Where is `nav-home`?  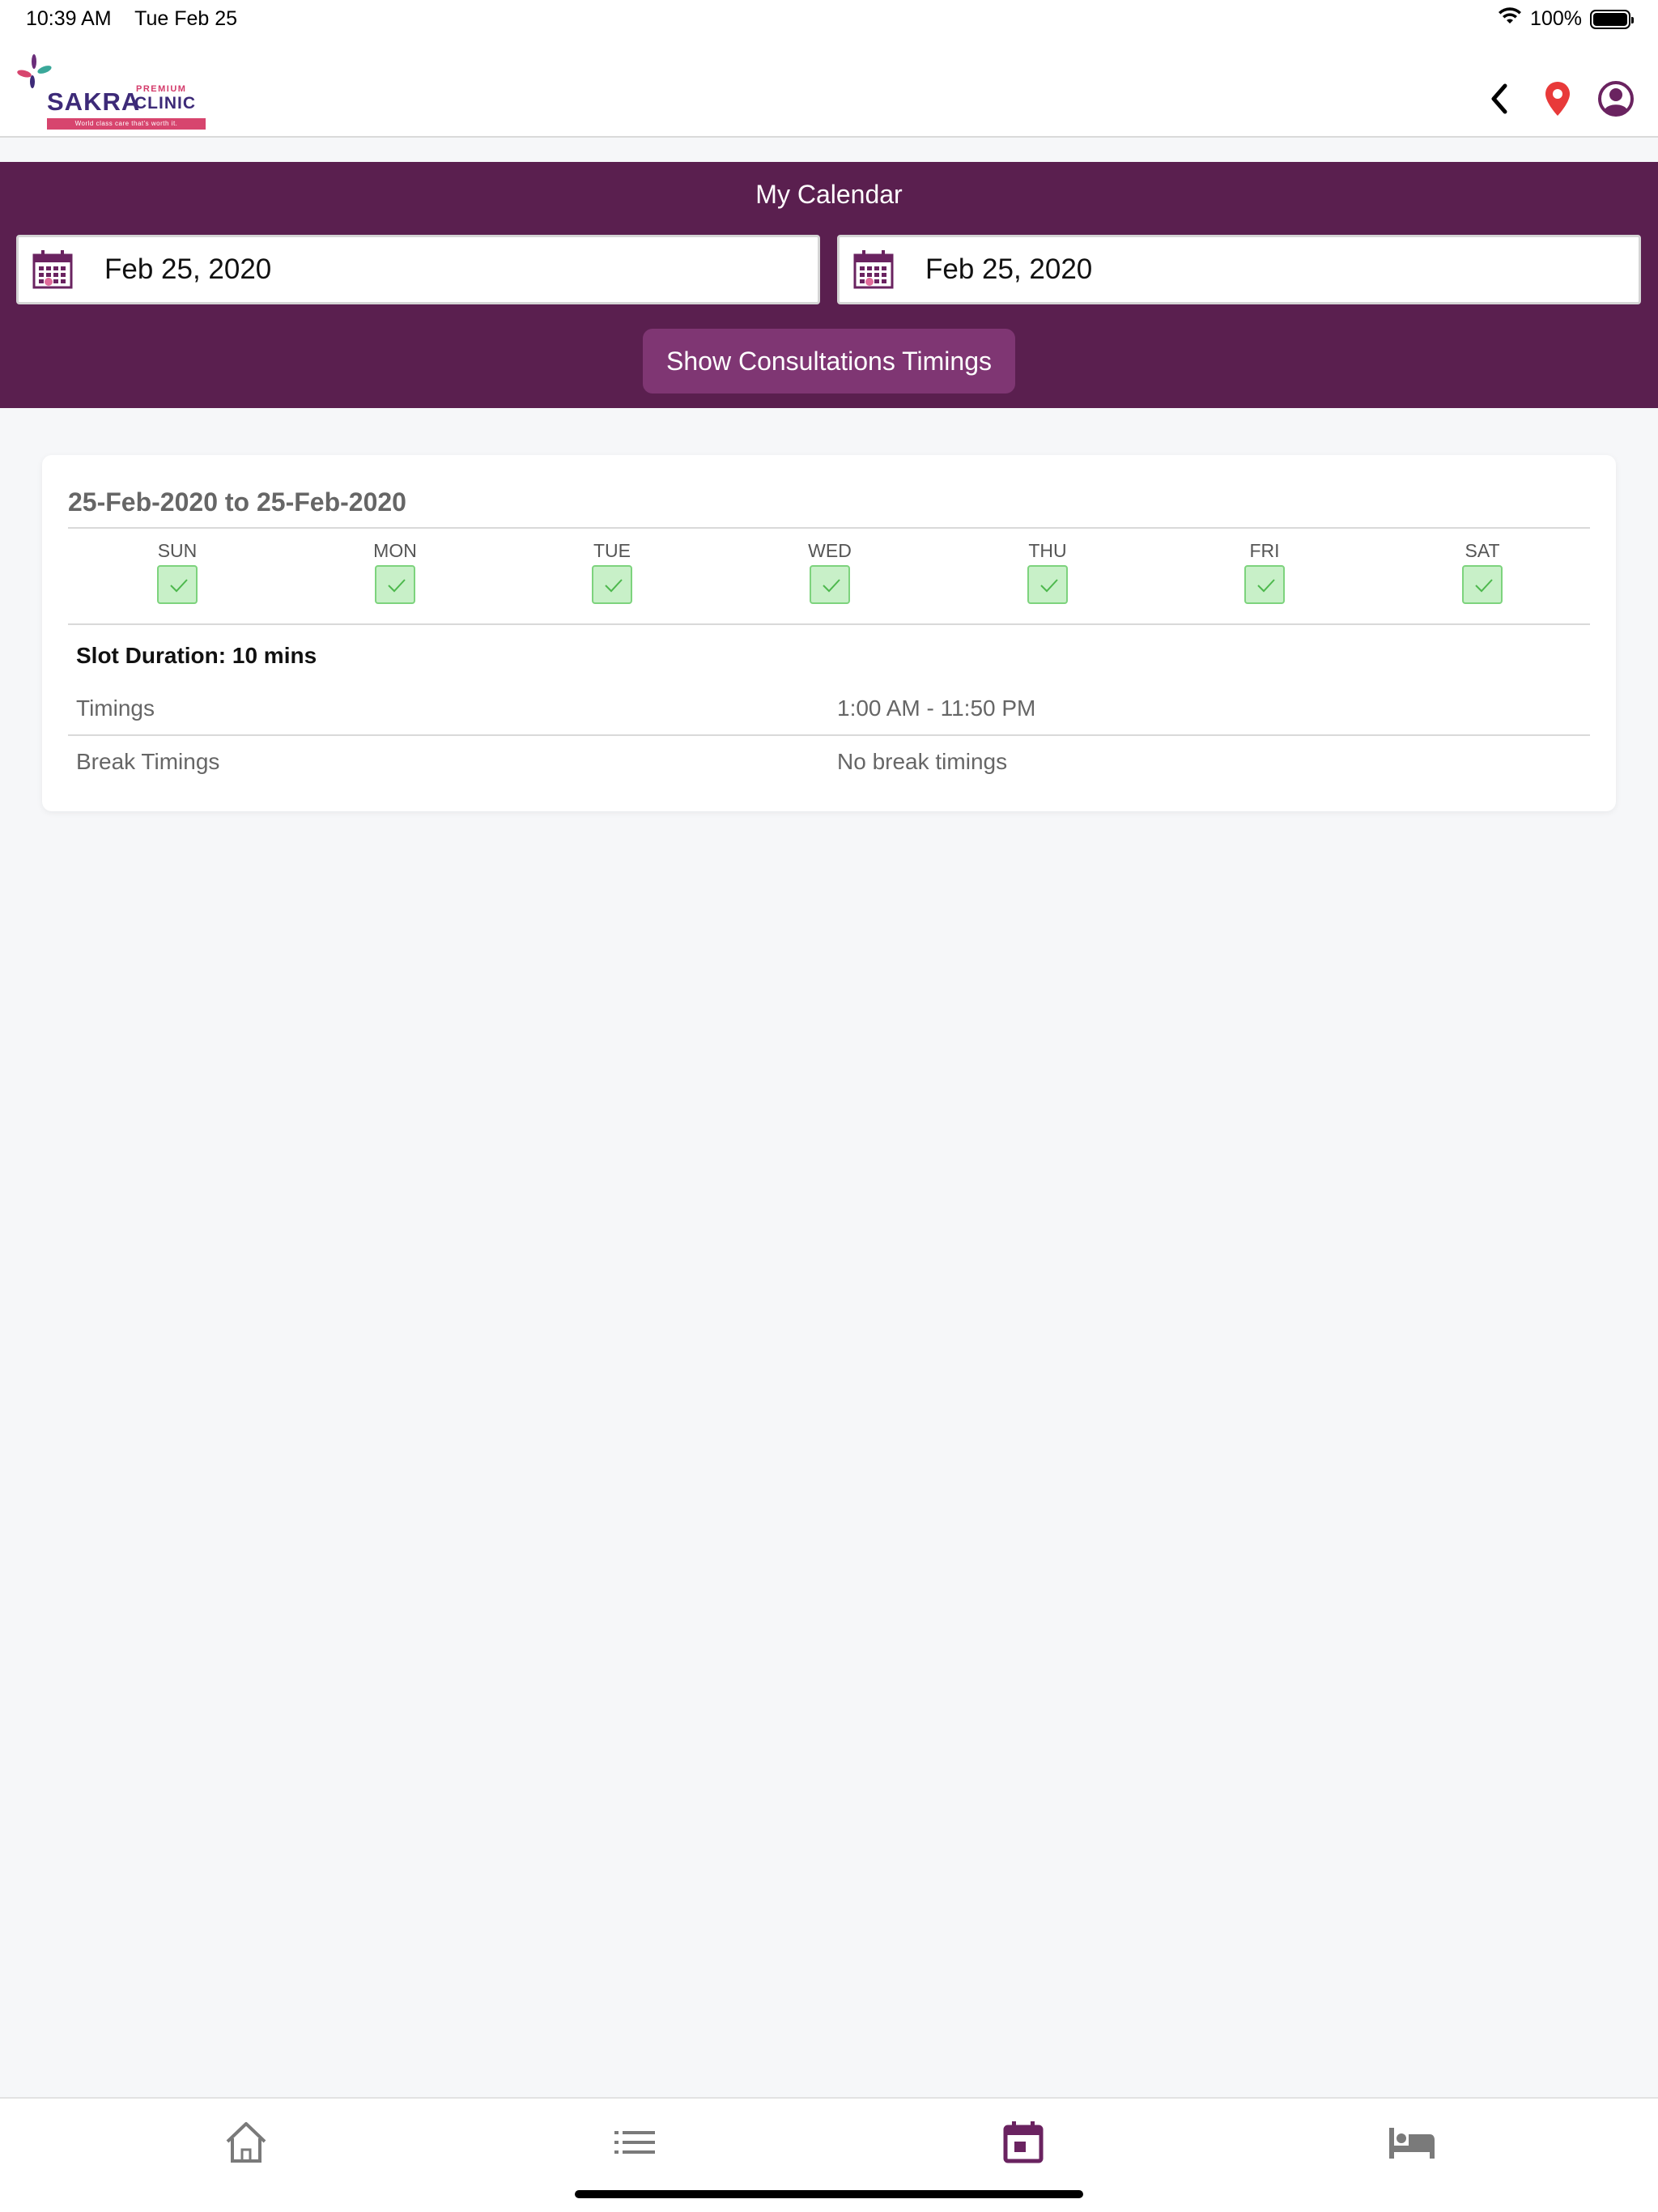
nav-home is located at coordinates (246, 2143).